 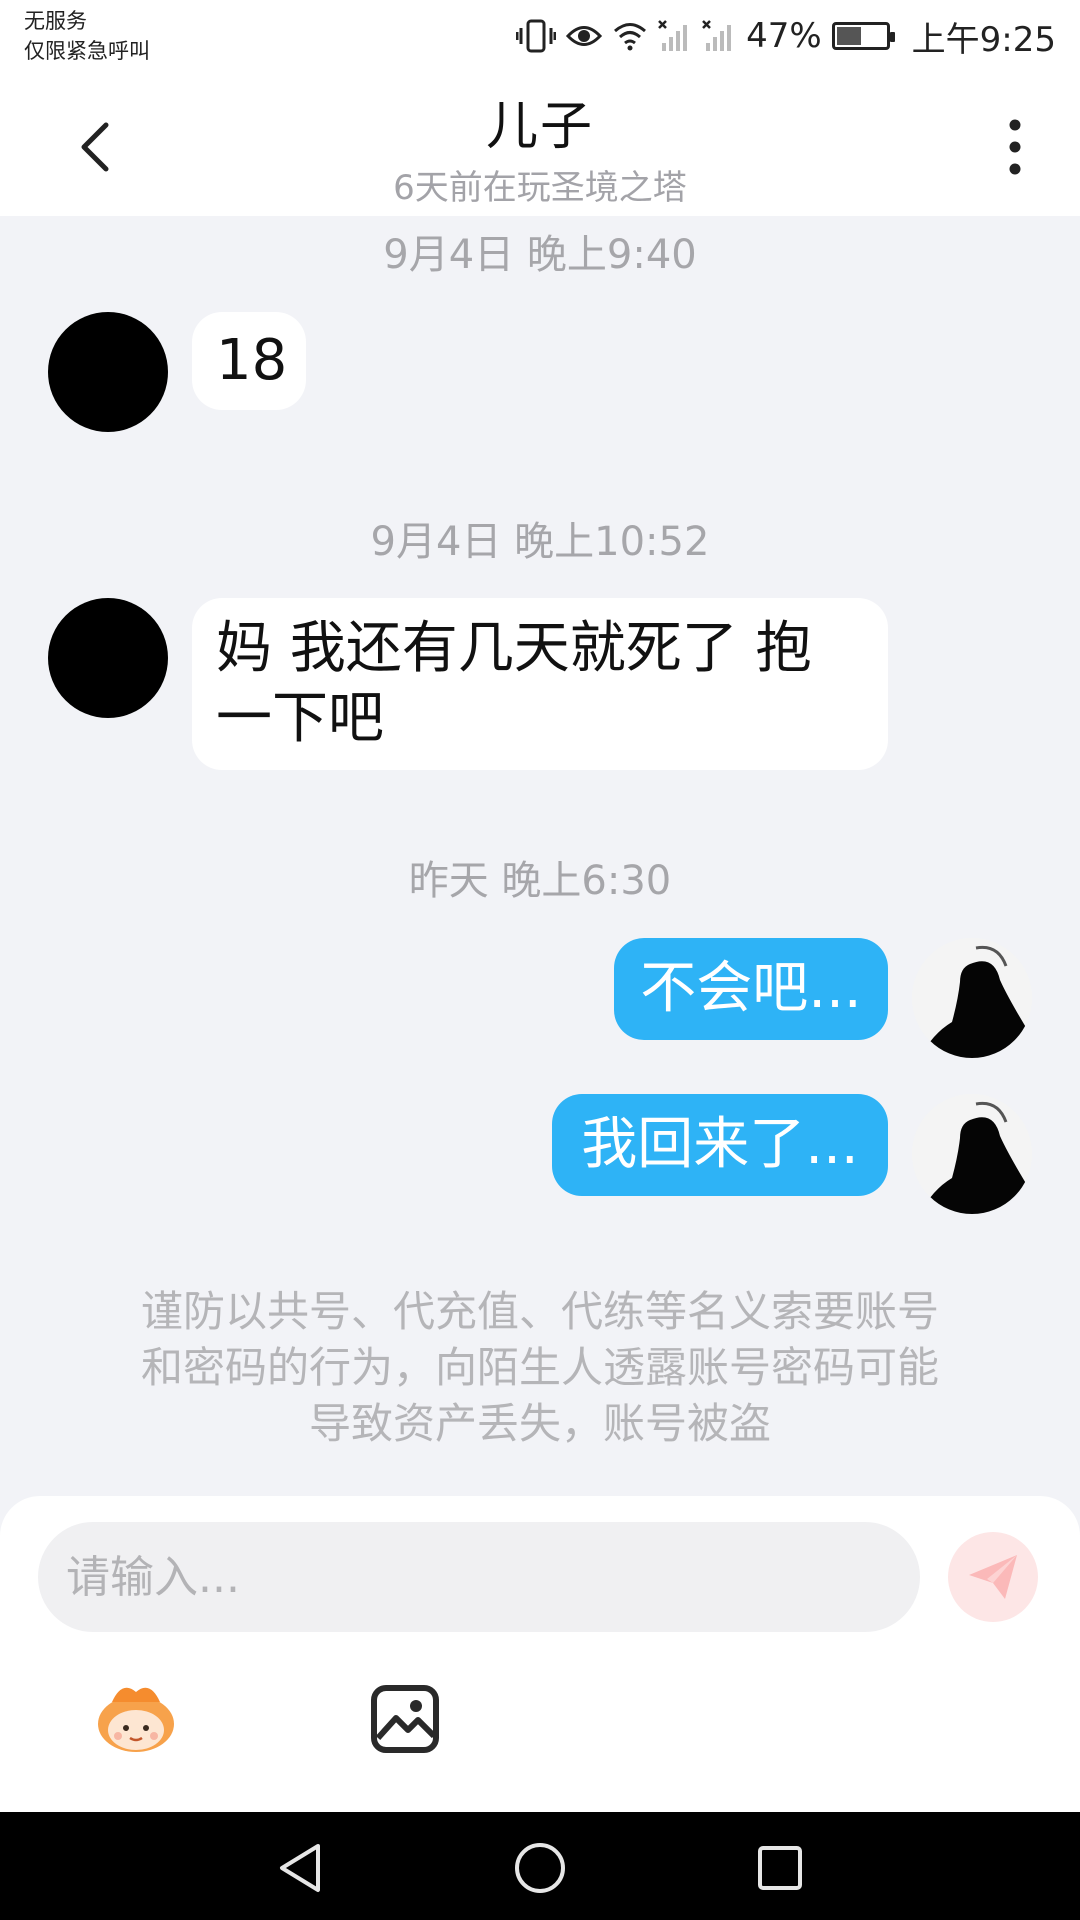 What do you see at coordinates (863, 36) in the screenshot?
I see `battery-charging-icon` at bounding box center [863, 36].